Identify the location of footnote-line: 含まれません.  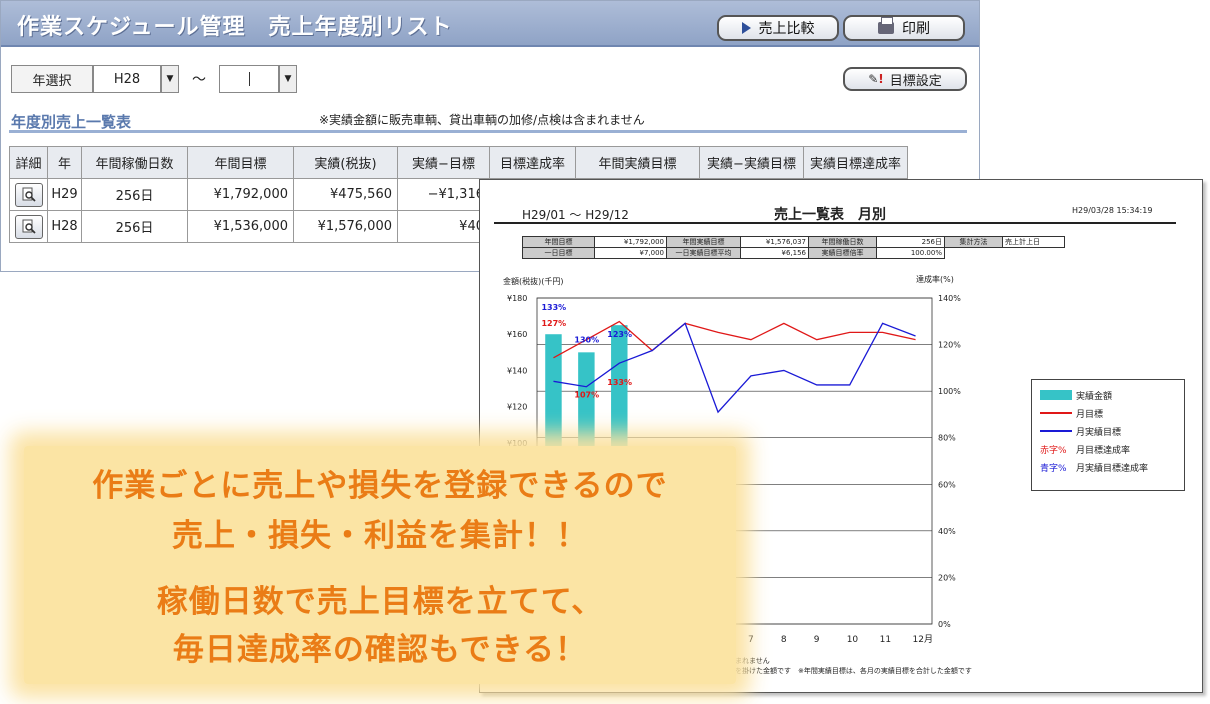
(749, 661).